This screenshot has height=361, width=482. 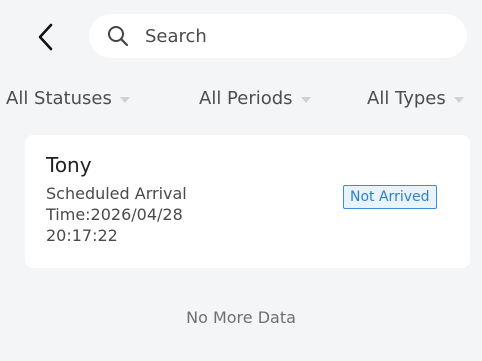 I want to click on filter-status-dropdown: All Statuses, so click(x=68, y=98).